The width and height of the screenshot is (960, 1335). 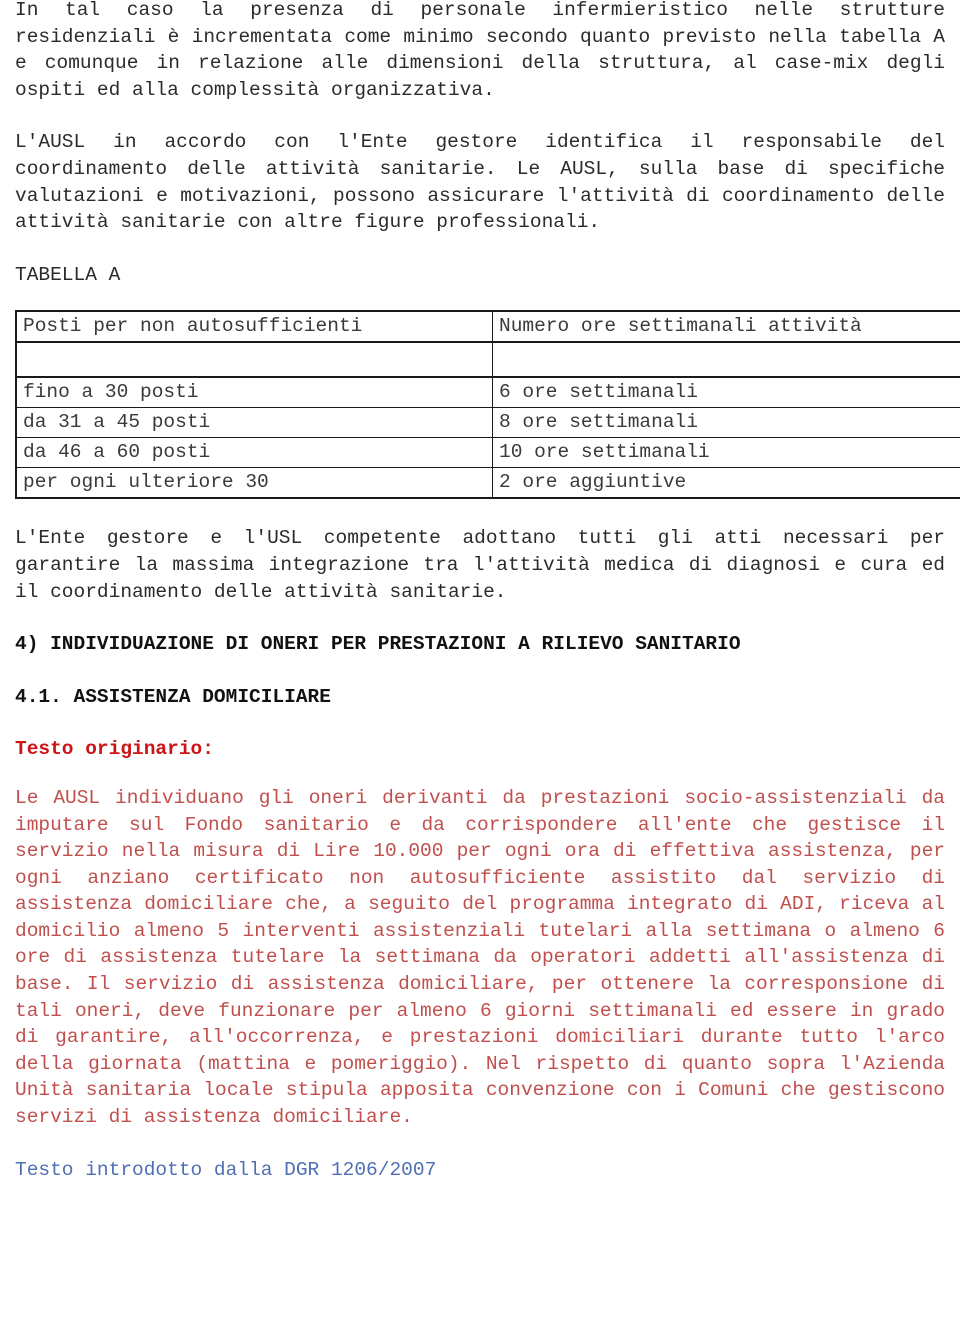 I want to click on table-row: per ogni ulteriore 30 2 ore aggiuntive, so click(x=487, y=483).